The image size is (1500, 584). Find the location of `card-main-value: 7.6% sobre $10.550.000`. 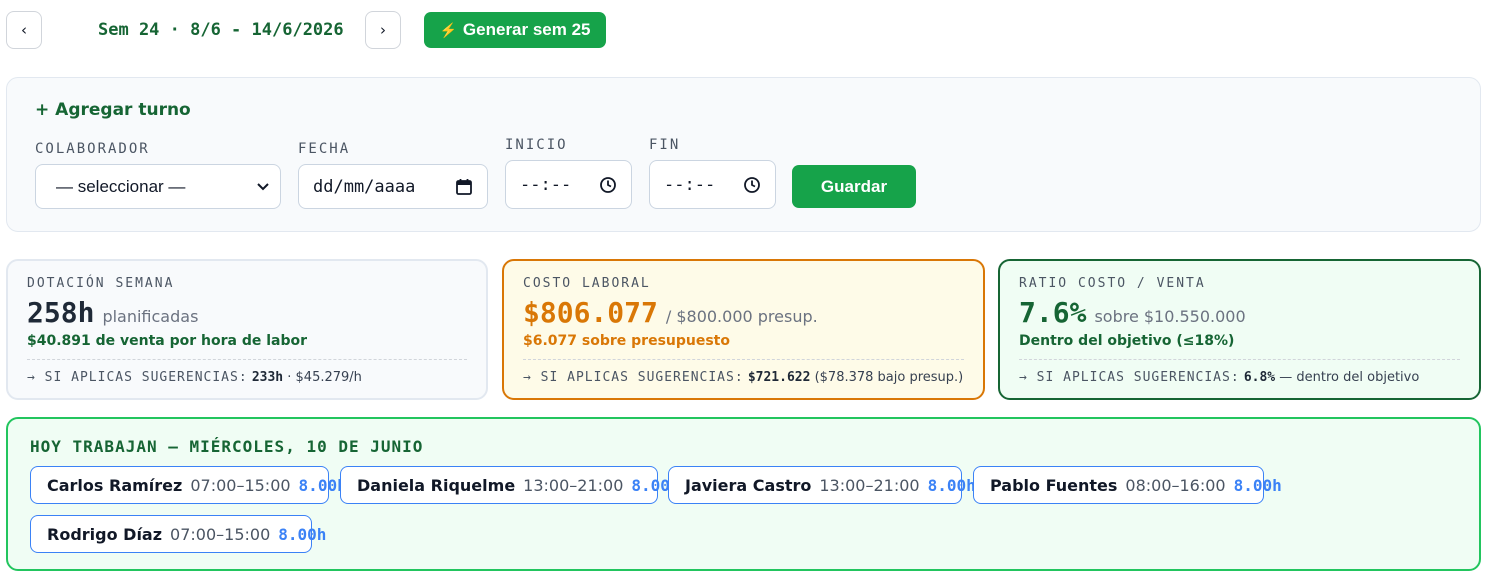

card-main-value: 7.6% sobre $10.550.000 is located at coordinates (1132, 312).